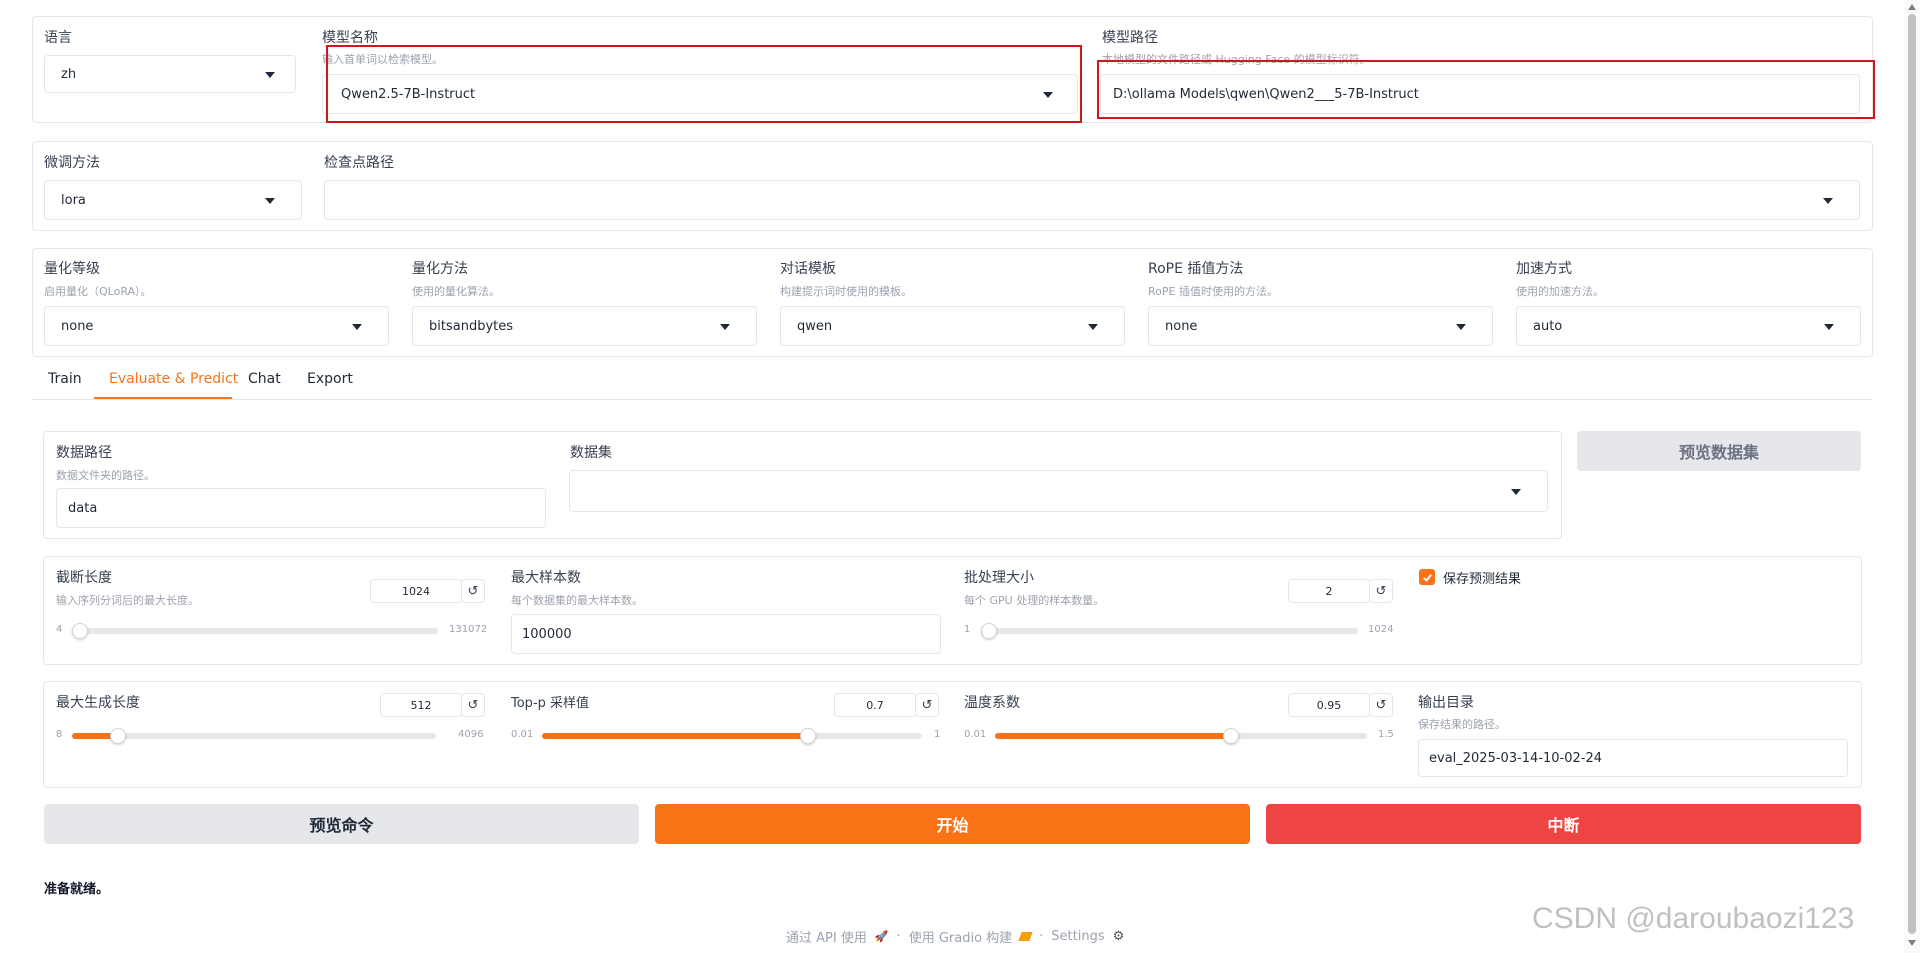  Describe the element at coordinates (952, 824) in the screenshot. I see `start-button: 开始` at that location.